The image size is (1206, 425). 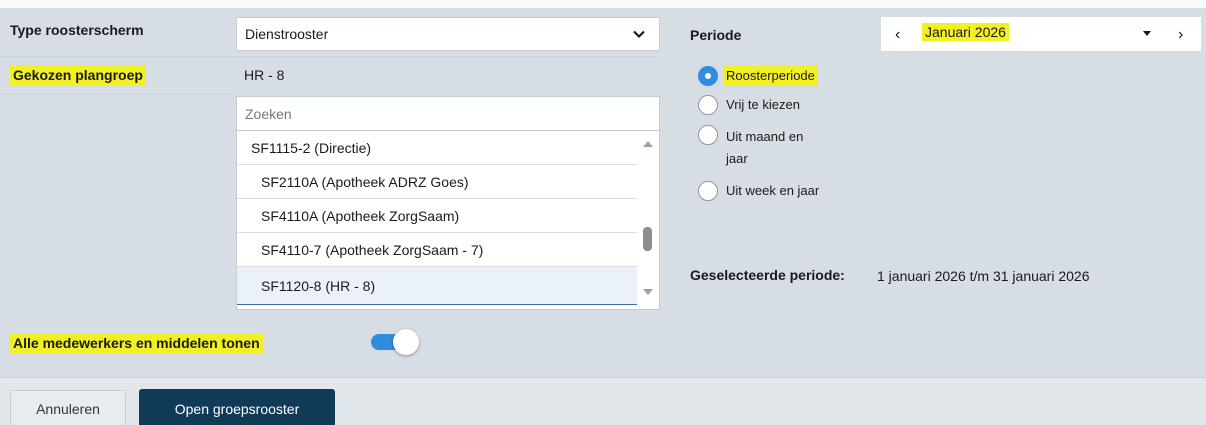 I want to click on type-roosterscherm-select: Dienstrooster, so click(x=448, y=34).